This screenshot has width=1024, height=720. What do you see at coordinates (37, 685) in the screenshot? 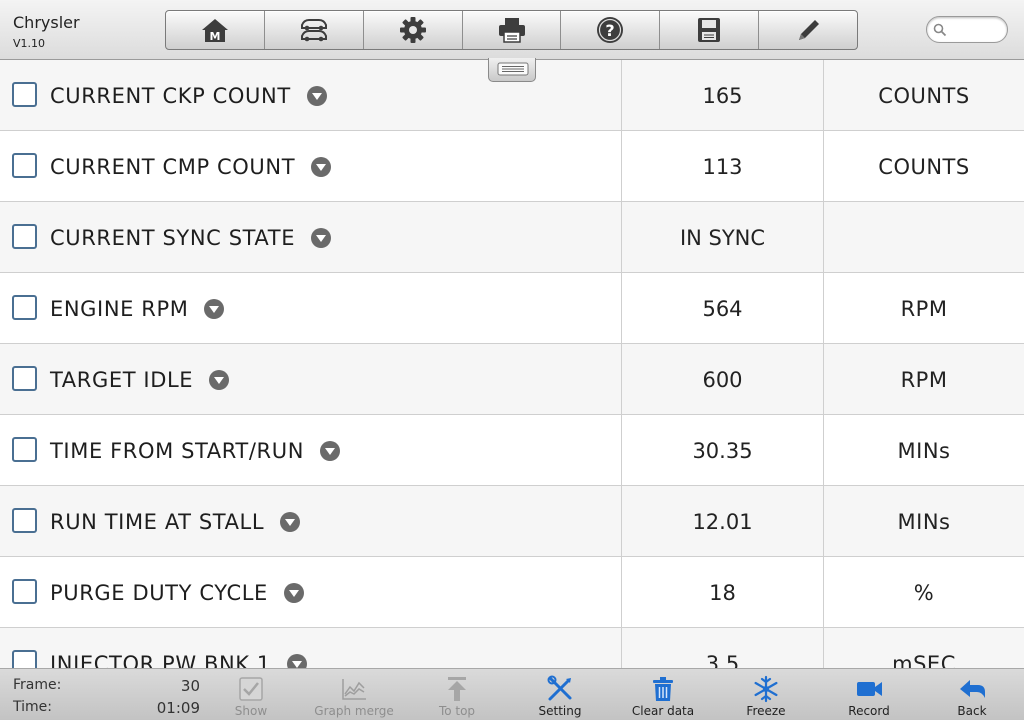
I see `frame-label: Frame:` at bounding box center [37, 685].